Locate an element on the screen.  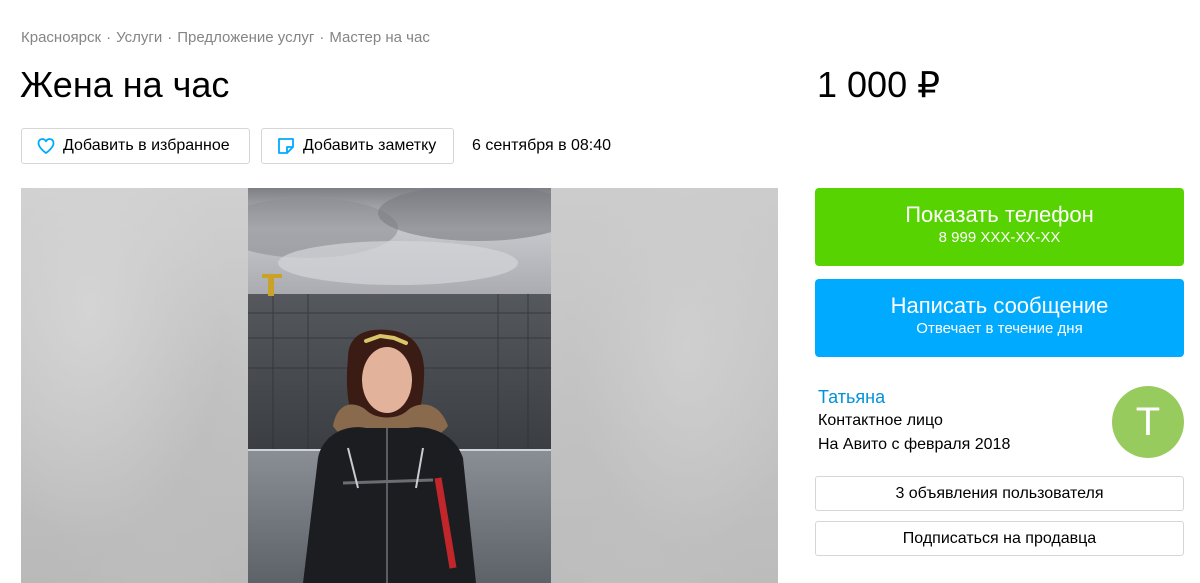
subscribe-seller-button: Подписаться на продавца is located at coordinates (999, 538).